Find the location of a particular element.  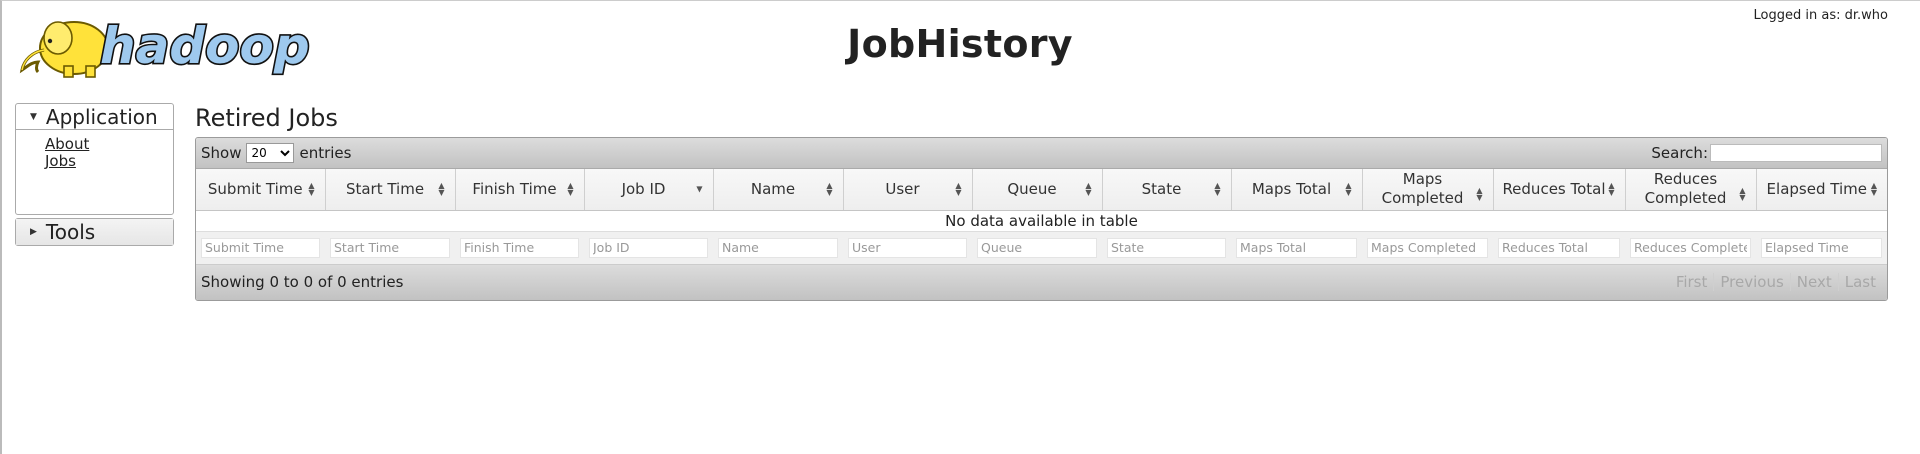

col-header-name: Name ▲ ▼ is located at coordinates (778, 190).